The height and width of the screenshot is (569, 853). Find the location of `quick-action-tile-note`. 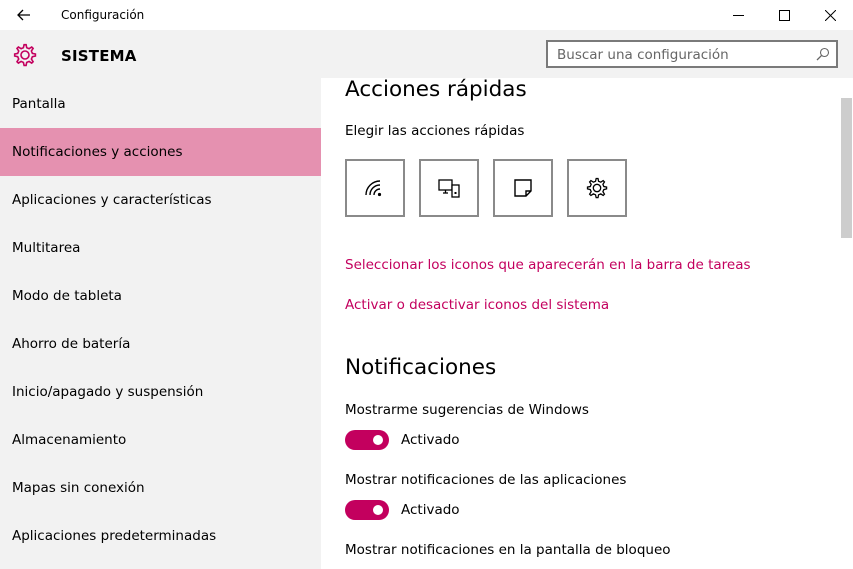

quick-action-tile-note is located at coordinates (523, 188).